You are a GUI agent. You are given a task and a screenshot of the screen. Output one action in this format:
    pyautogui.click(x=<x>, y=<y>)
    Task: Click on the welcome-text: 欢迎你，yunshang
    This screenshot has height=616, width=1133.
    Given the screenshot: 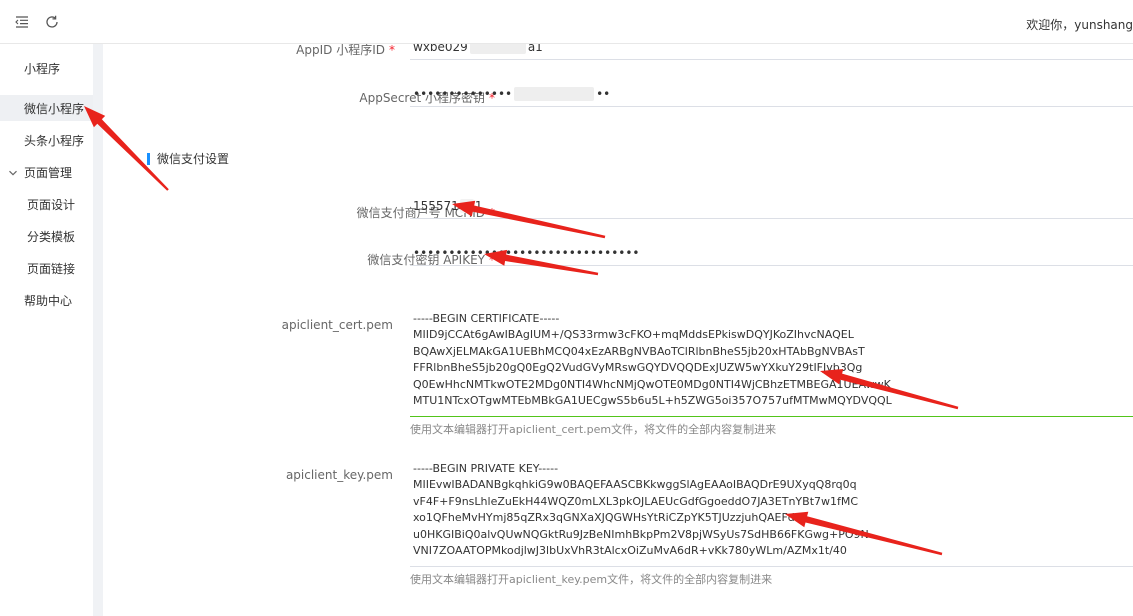 What is the action you would take?
    pyautogui.click(x=1079, y=25)
    